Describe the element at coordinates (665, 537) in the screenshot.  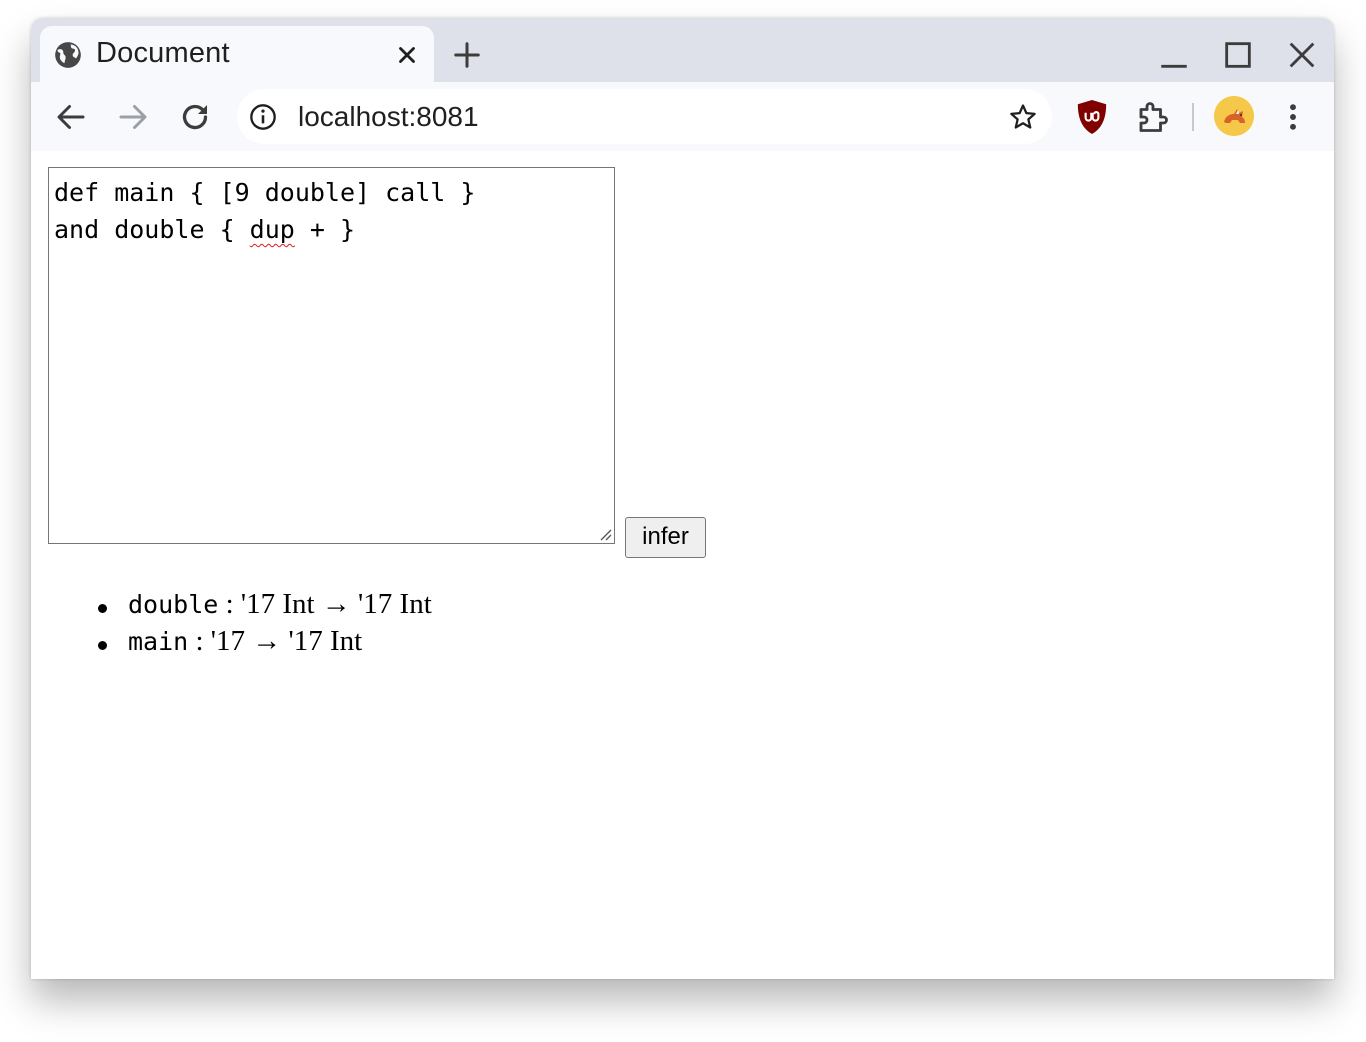
I see `infer-button: infer` at that location.